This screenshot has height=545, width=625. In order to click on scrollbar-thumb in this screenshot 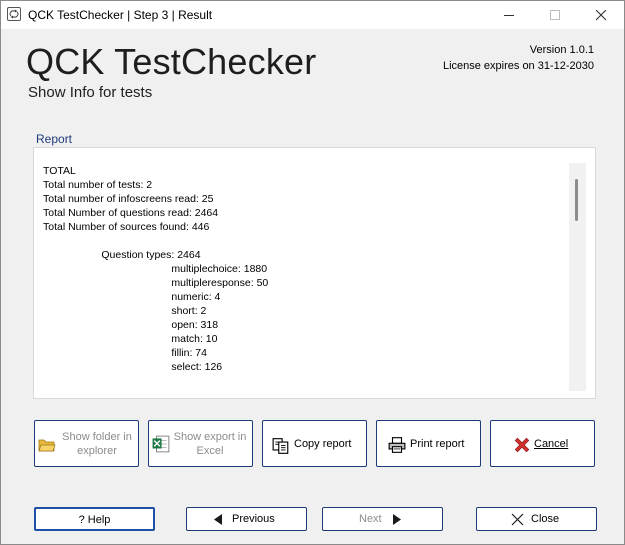, I will do `click(576, 200)`.